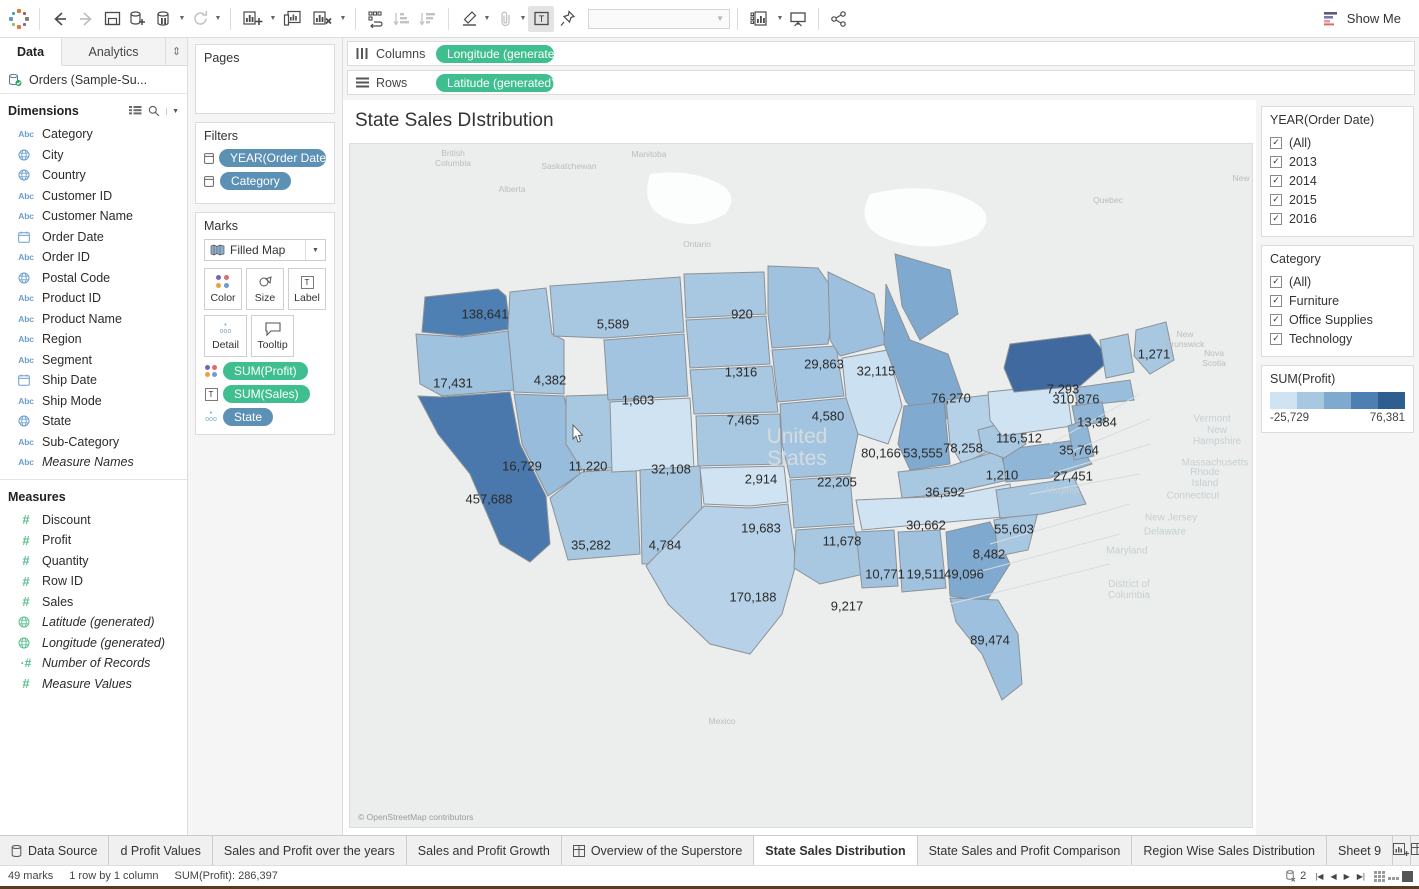  What do you see at coordinates (646, 367) in the screenshot?
I see `map-state-wyoming` at bounding box center [646, 367].